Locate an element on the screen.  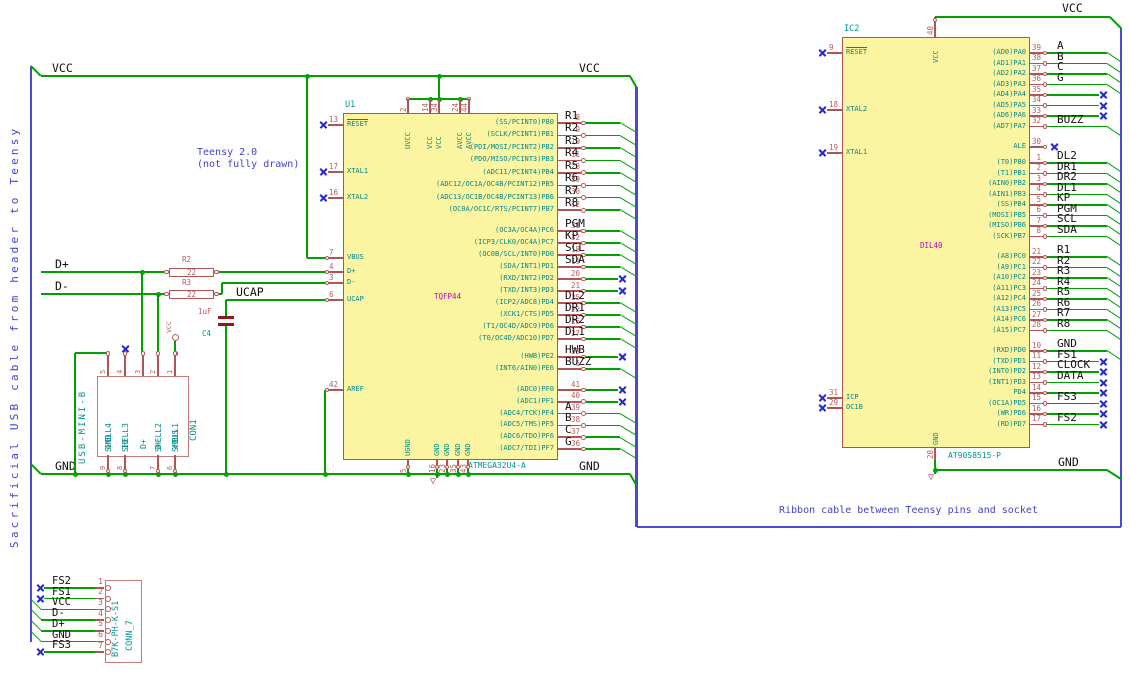
pin-name: XTAL2 is located at coordinates (358, 197).